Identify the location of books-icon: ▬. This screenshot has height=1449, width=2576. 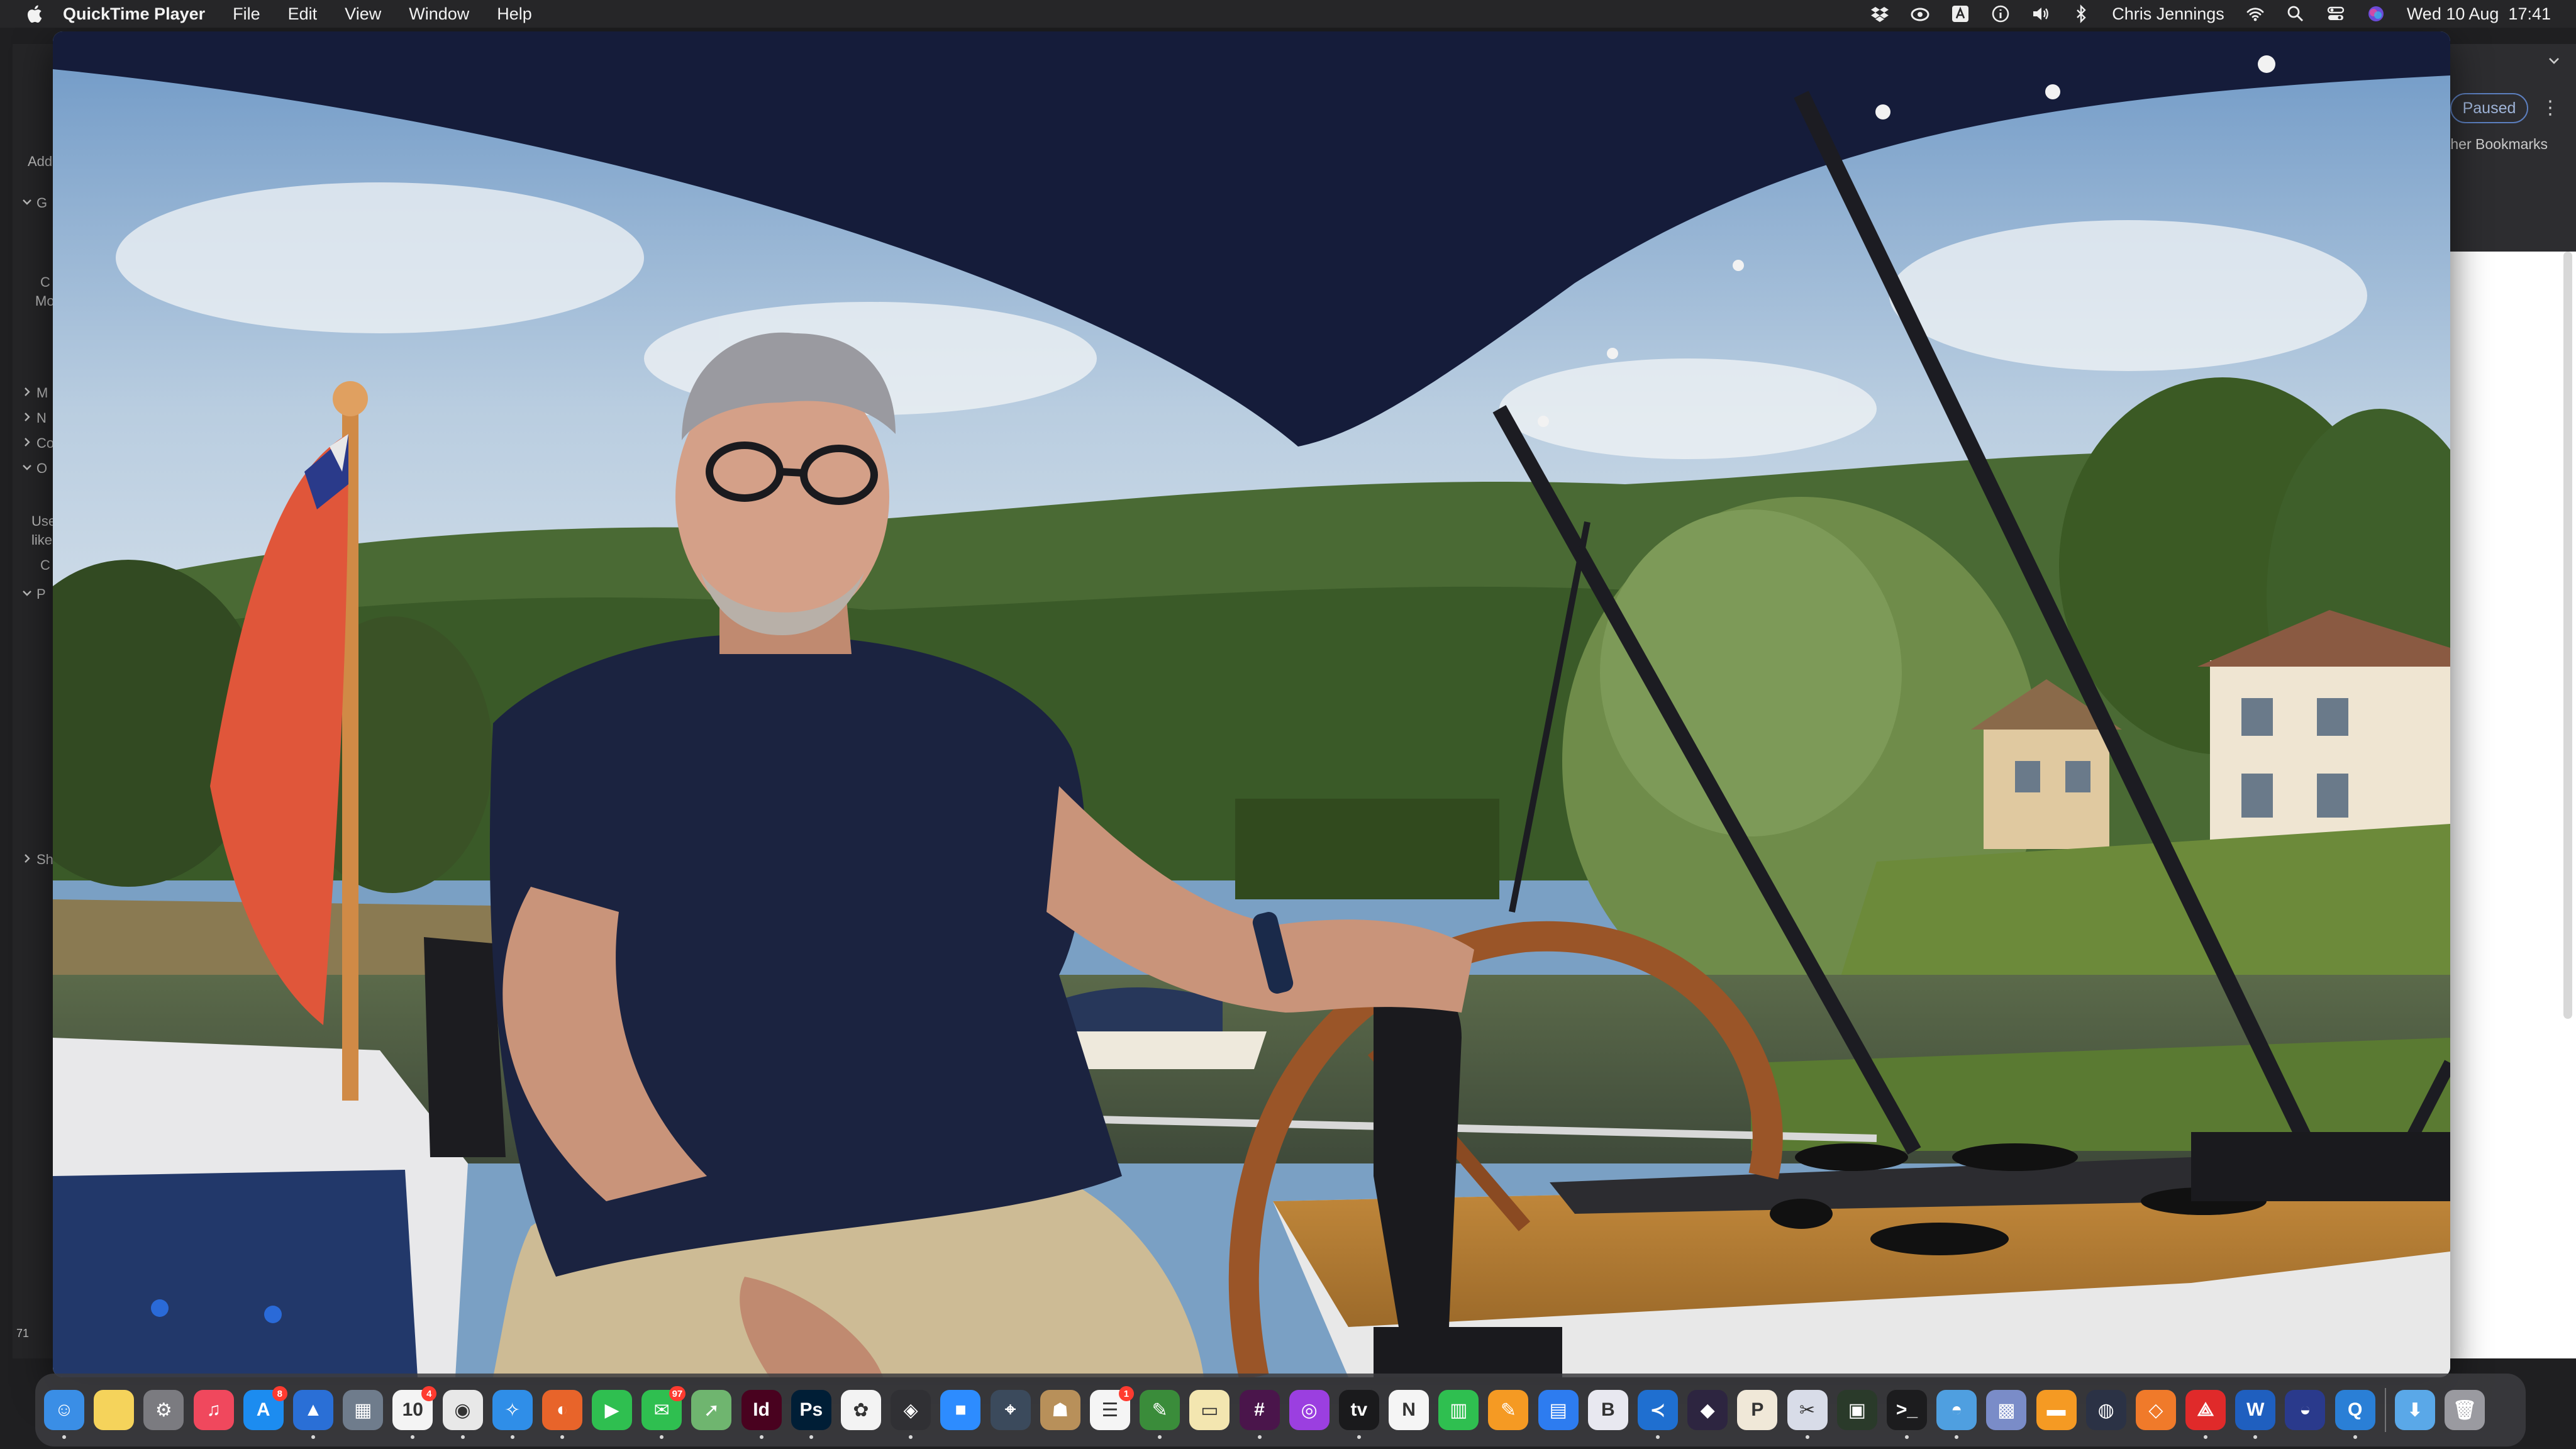
(2056, 1410).